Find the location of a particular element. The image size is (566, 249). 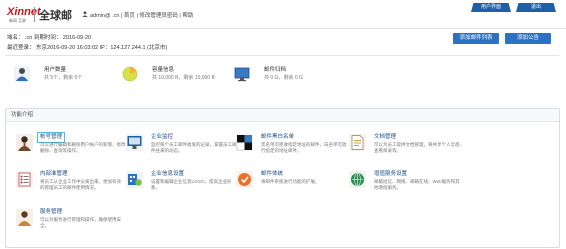

stat-storage-label: 容量信息 is located at coordinates (163, 70).